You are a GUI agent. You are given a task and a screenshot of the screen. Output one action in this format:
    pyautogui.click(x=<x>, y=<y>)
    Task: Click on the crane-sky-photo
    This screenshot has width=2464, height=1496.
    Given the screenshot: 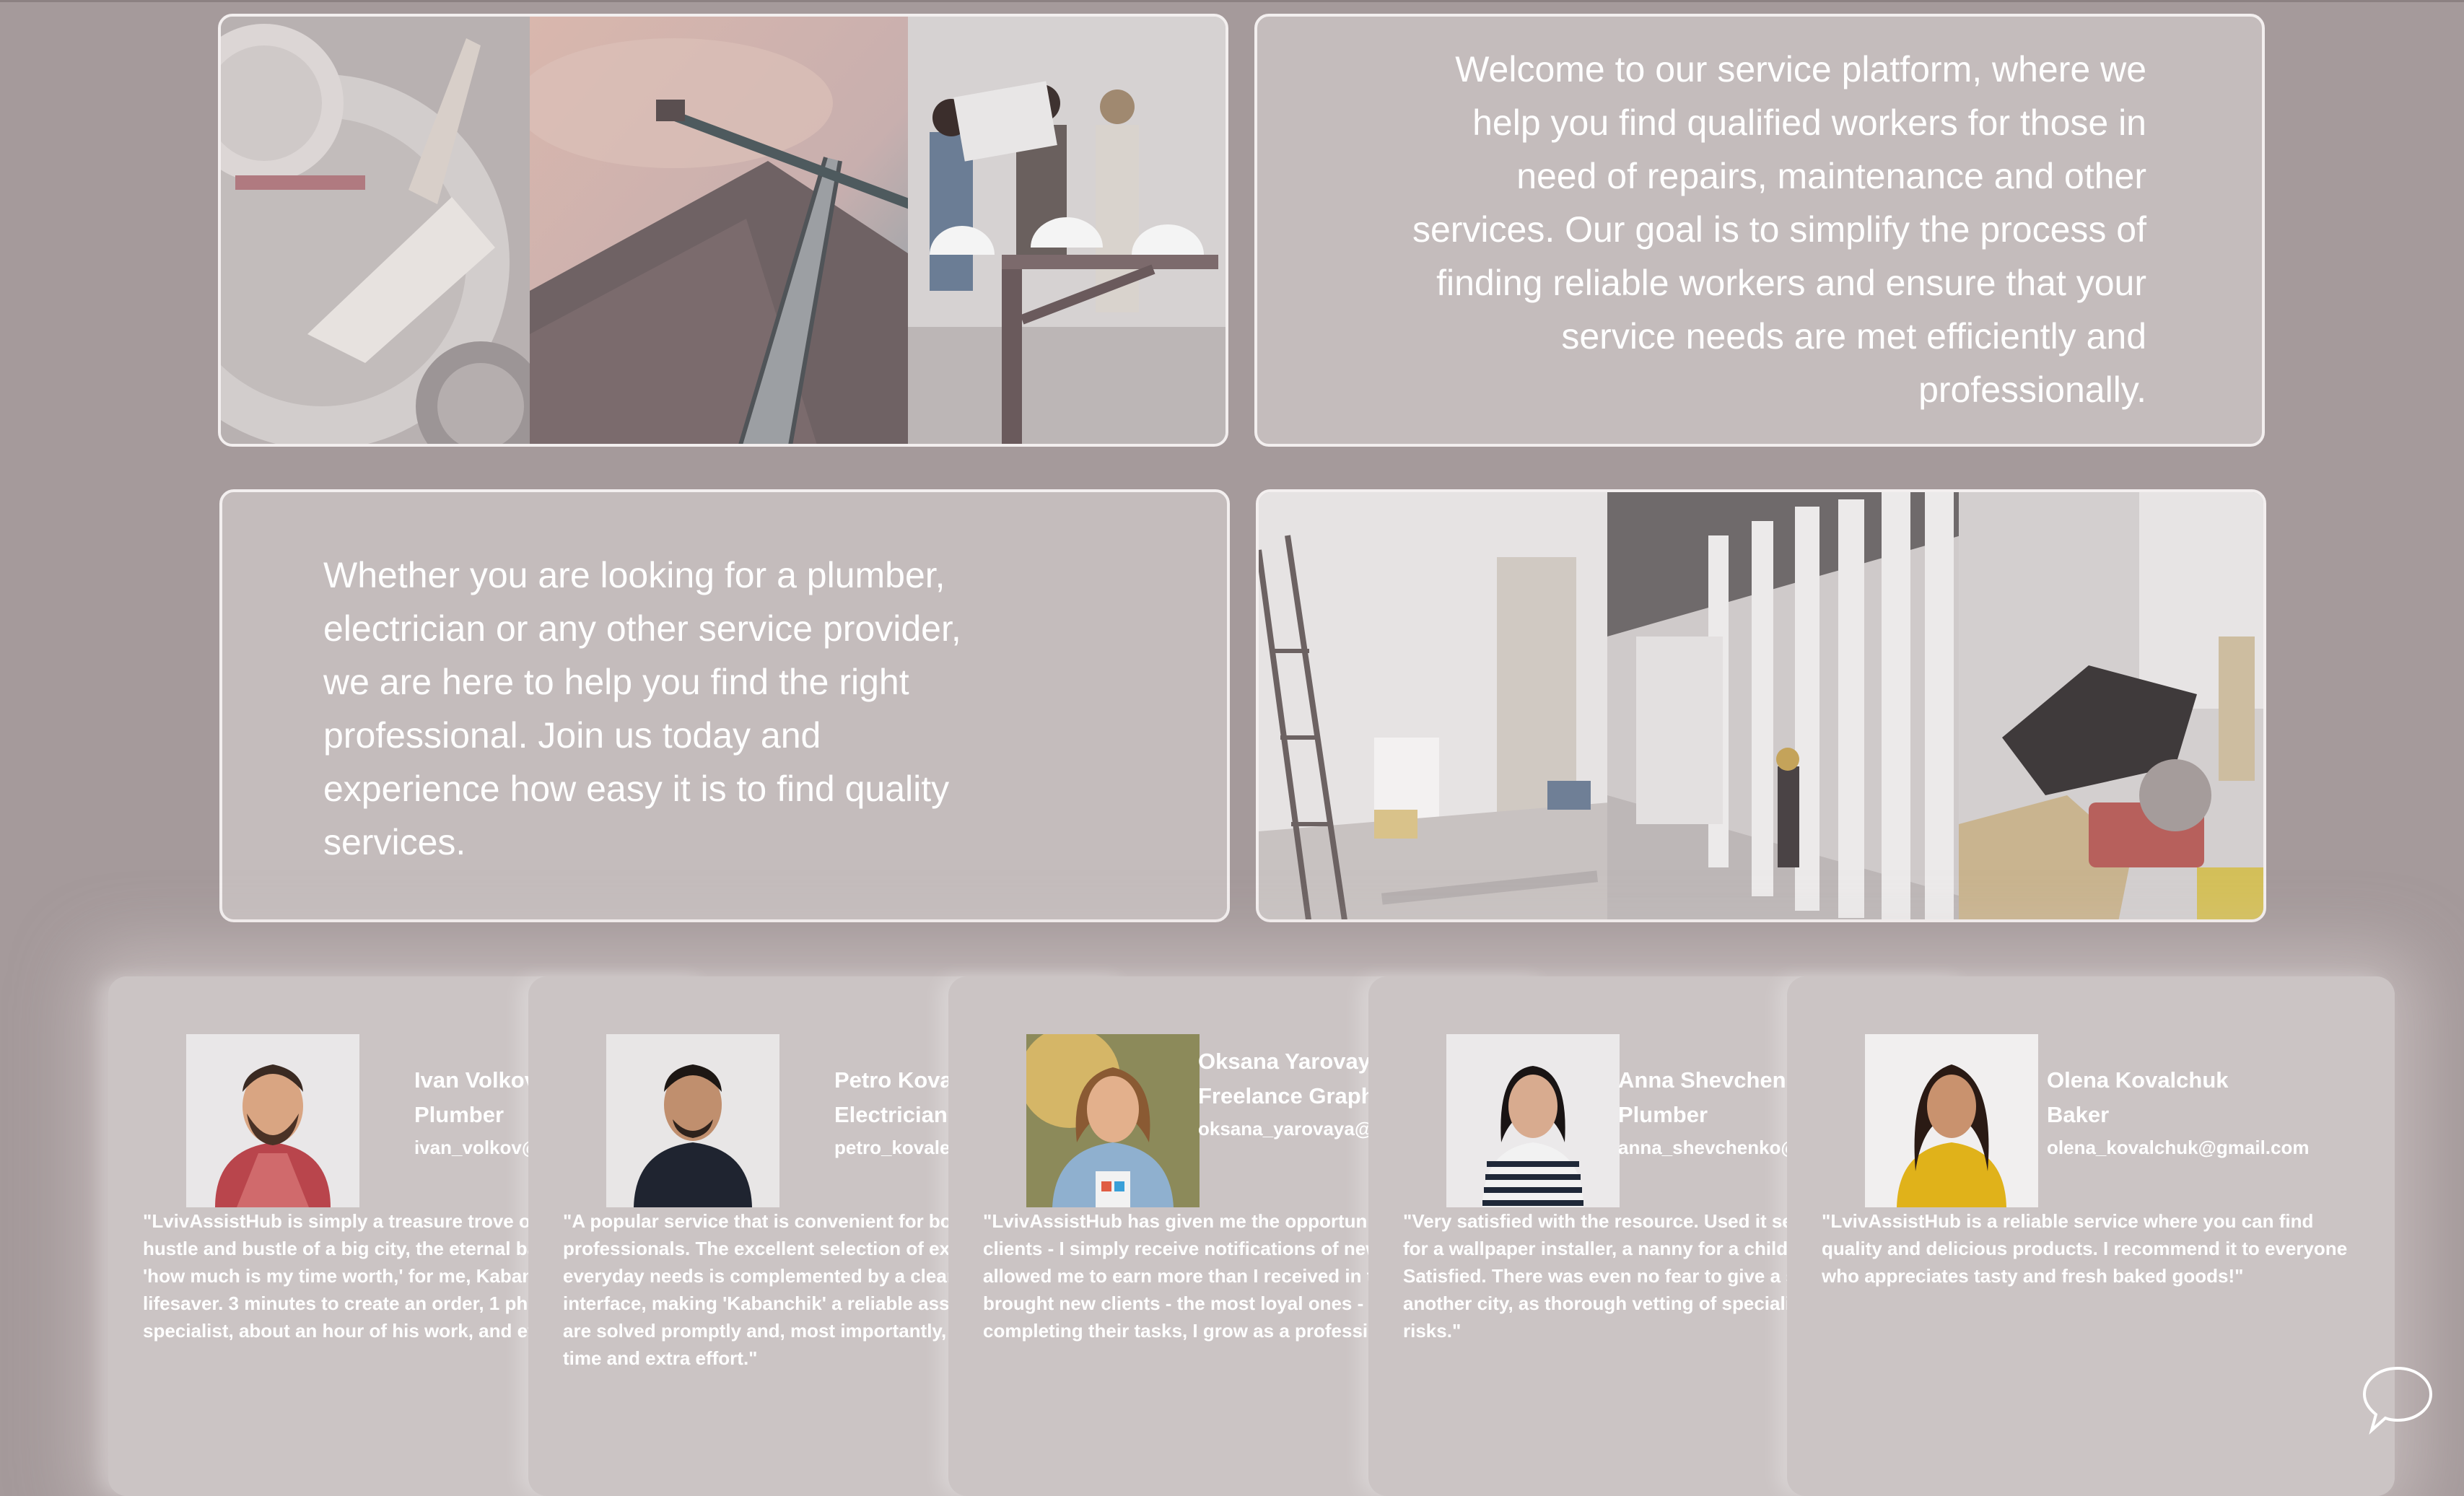 What is the action you would take?
    pyautogui.click(x=718, y=231)
    